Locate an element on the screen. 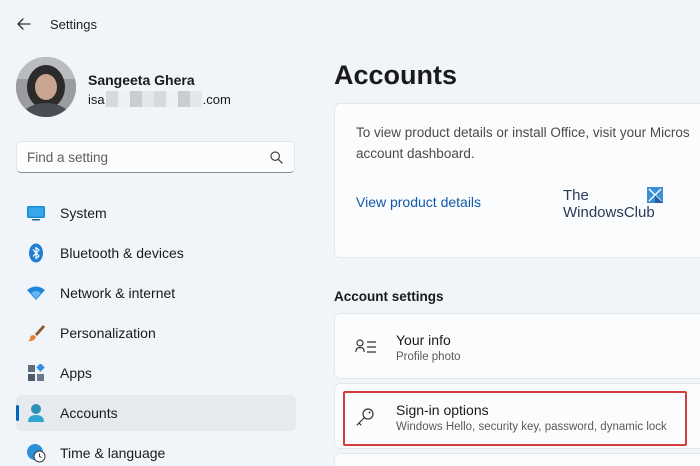  sidebar-item-label: System is located at coordinates (83, 213).